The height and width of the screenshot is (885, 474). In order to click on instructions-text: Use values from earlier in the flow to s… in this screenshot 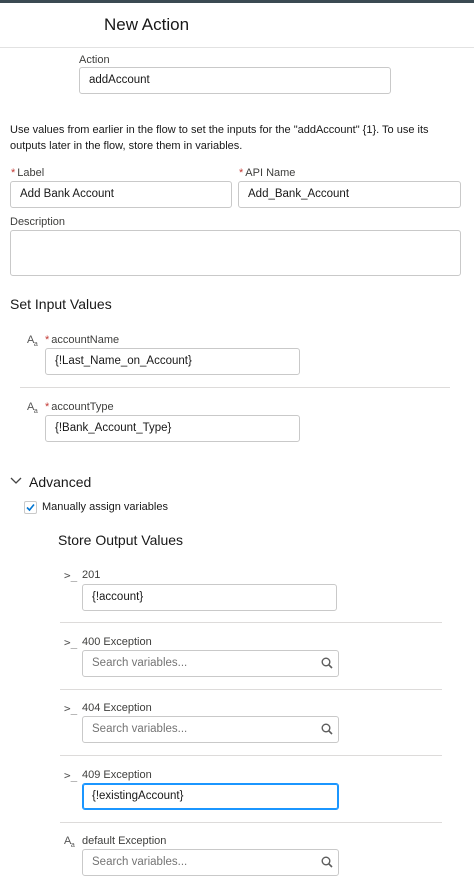, I will do `click(219, 138)`.